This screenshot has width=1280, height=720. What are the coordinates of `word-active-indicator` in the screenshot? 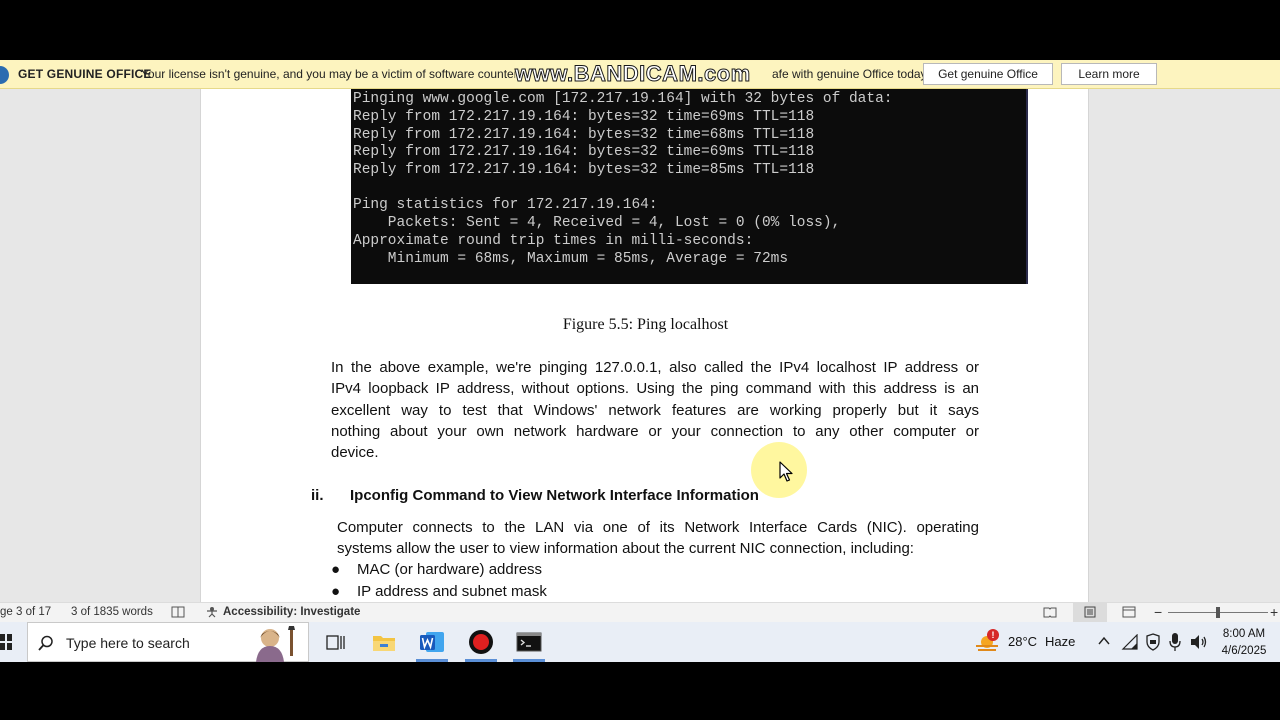 It's located at (432, 660).